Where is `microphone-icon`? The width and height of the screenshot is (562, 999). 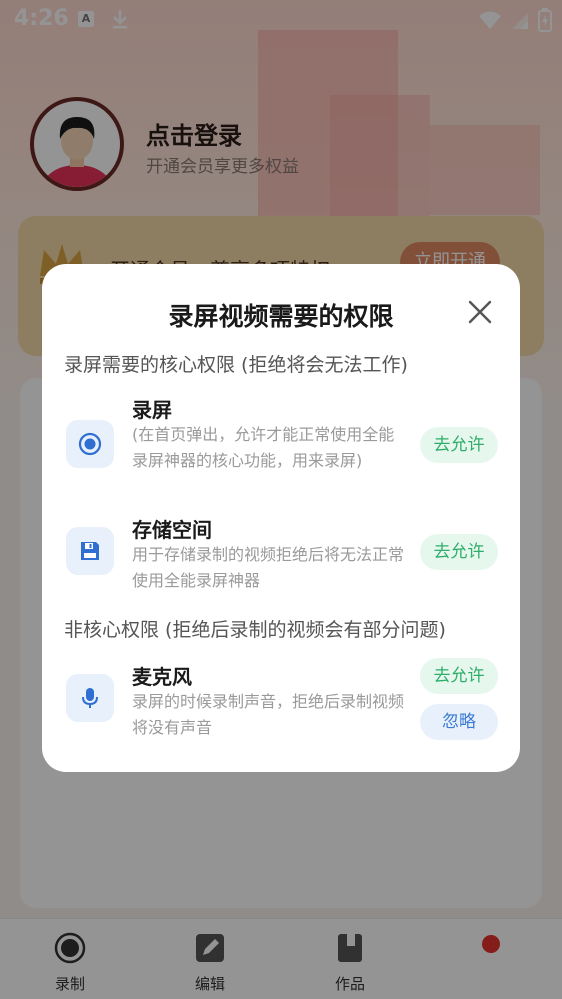 microphone-icon is located at coordinates (90, 698).